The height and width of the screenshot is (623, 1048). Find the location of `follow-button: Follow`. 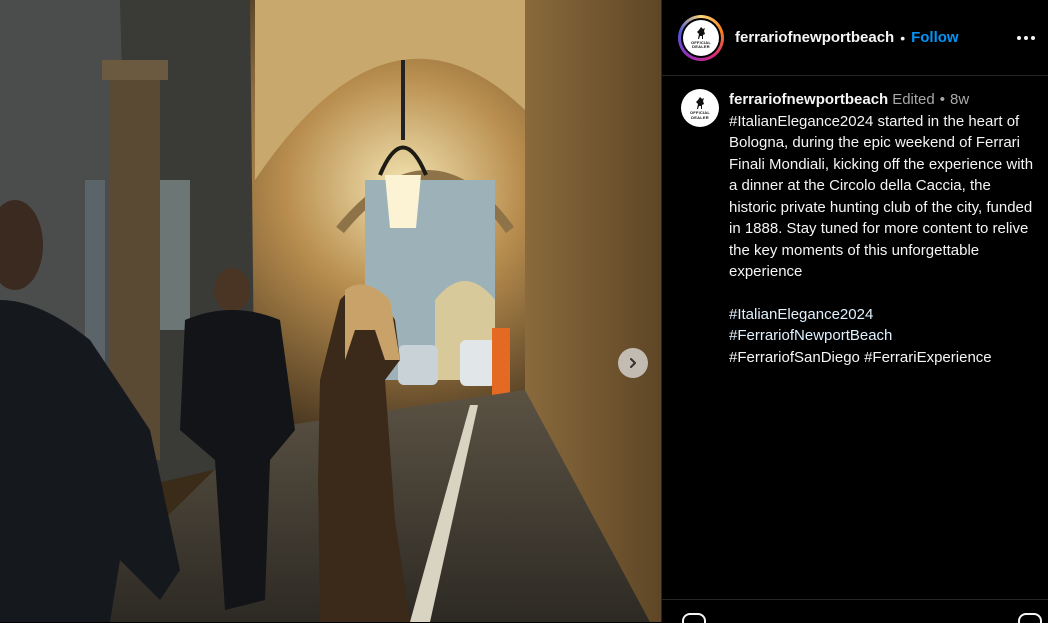

follow-button: Follow is located at coordinates (935, 37).